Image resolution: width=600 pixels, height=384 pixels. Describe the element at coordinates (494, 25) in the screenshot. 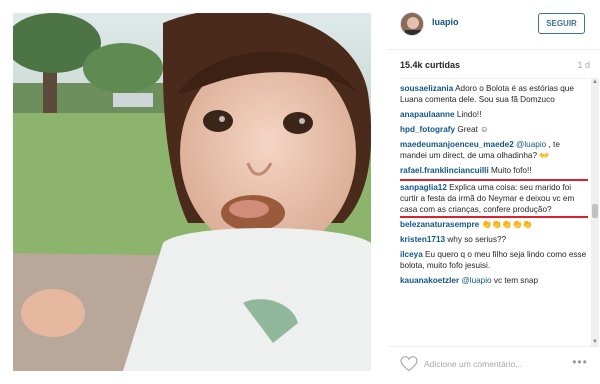

I see `post-header: luapio SEGUIR` at that location.